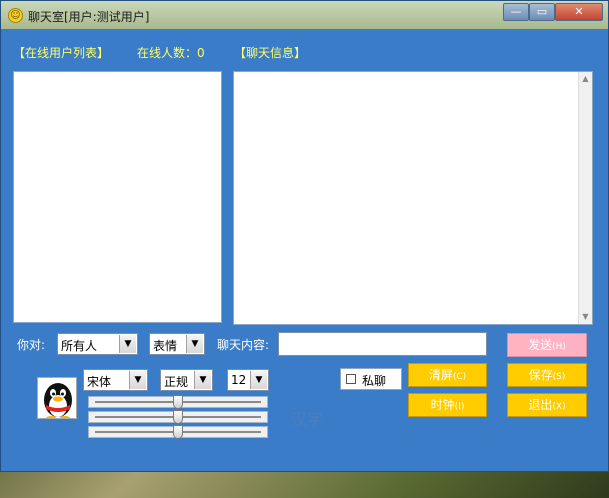  I want to click on chat-info-label: 【聊天信息】, so click(270, 53).